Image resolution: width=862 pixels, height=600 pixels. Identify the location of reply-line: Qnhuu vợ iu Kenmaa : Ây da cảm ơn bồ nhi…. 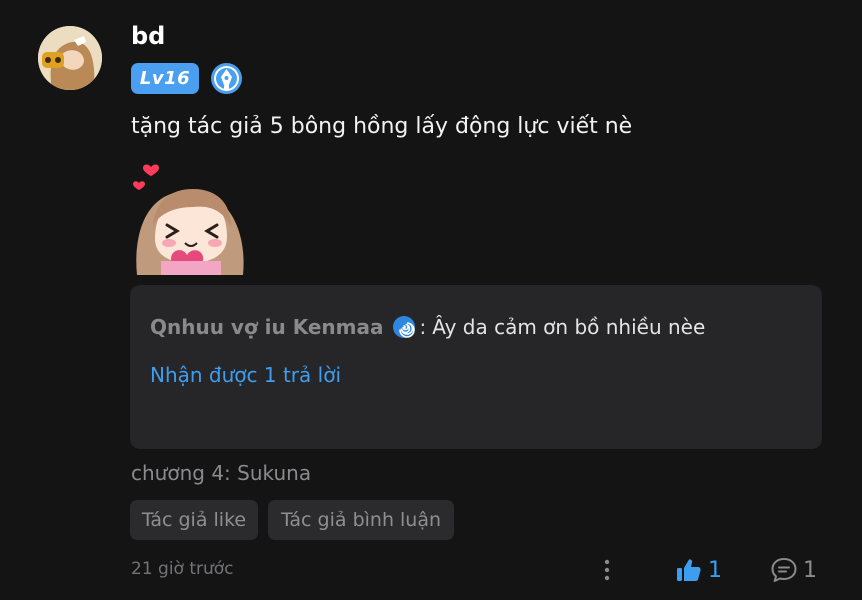
(427, 327).